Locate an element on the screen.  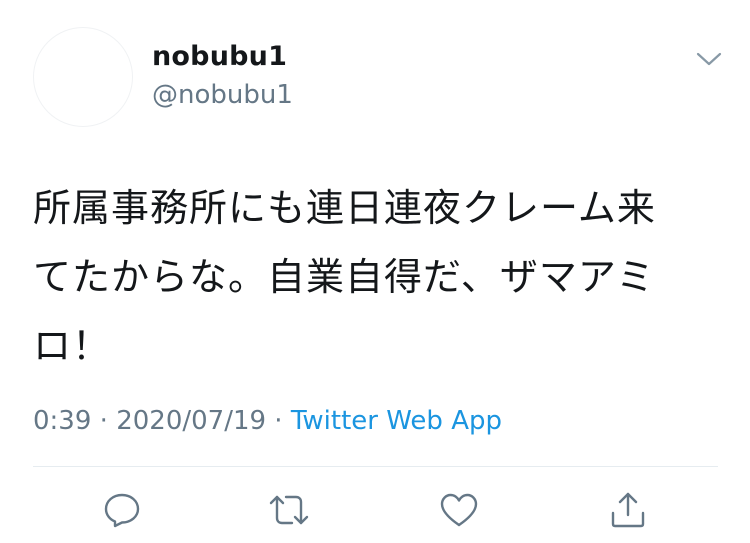
retweet-icon is located at coordinates (289, 510).